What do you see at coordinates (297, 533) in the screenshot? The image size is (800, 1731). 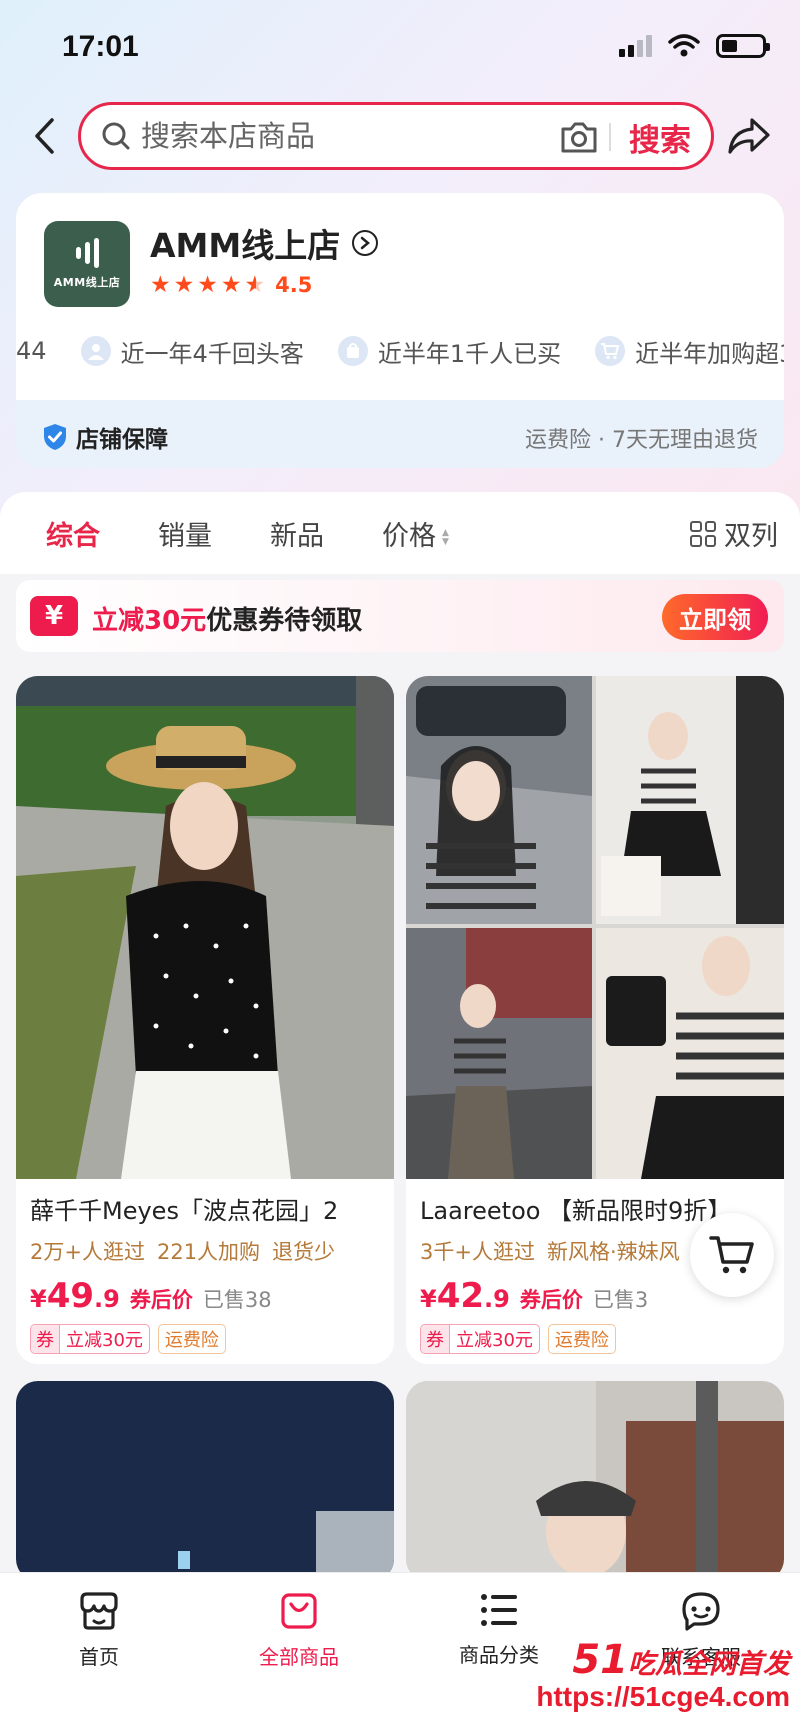 I see `tab-new: 新品` at bounding box center [297, 533].